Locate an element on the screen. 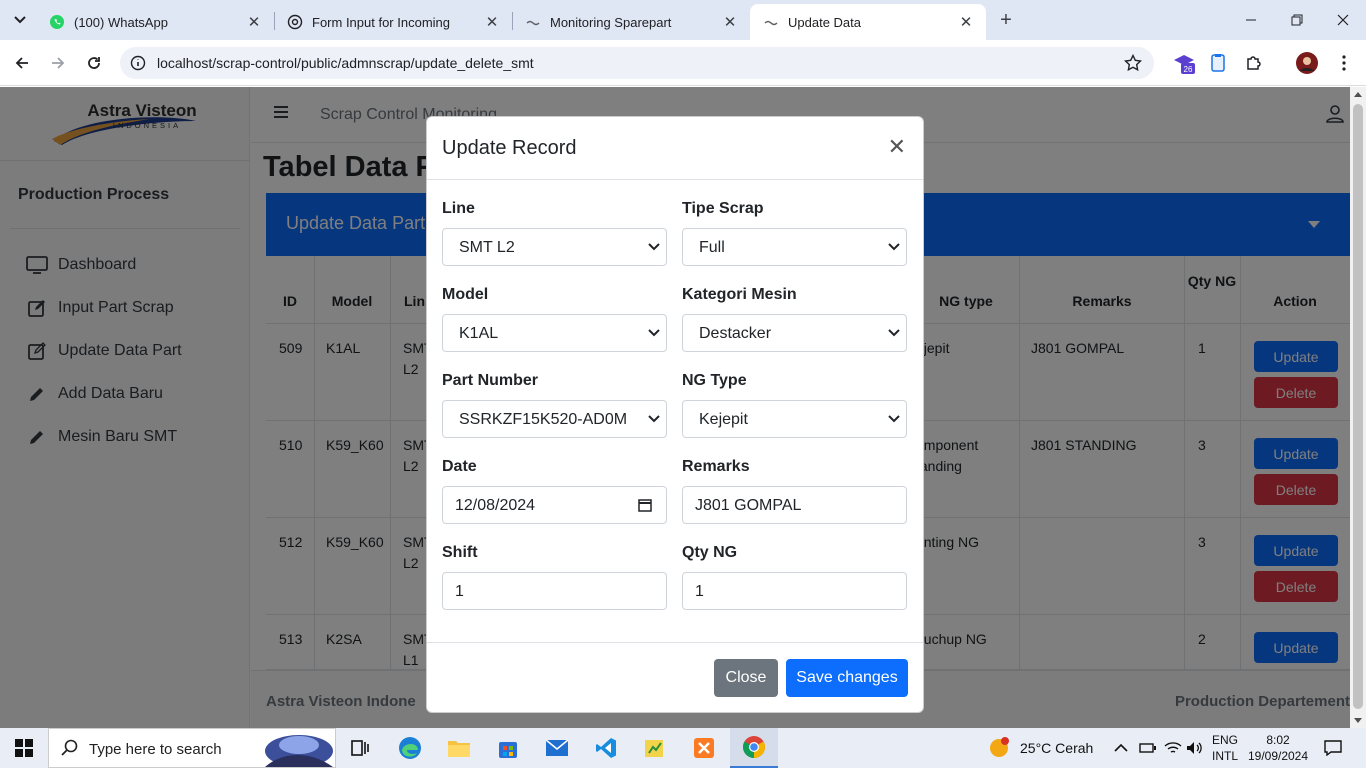 This screenshot has height=768, width=1366. editor-app is located at coordinates (655, 748).